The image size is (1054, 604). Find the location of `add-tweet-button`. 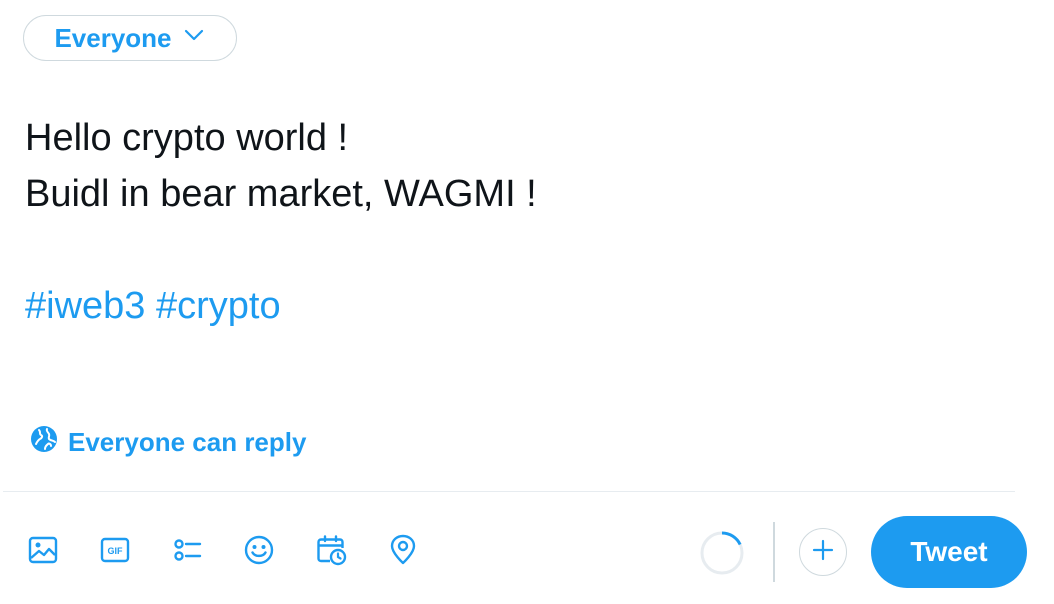

add-tweet-button is located at coordinates (823, 552).